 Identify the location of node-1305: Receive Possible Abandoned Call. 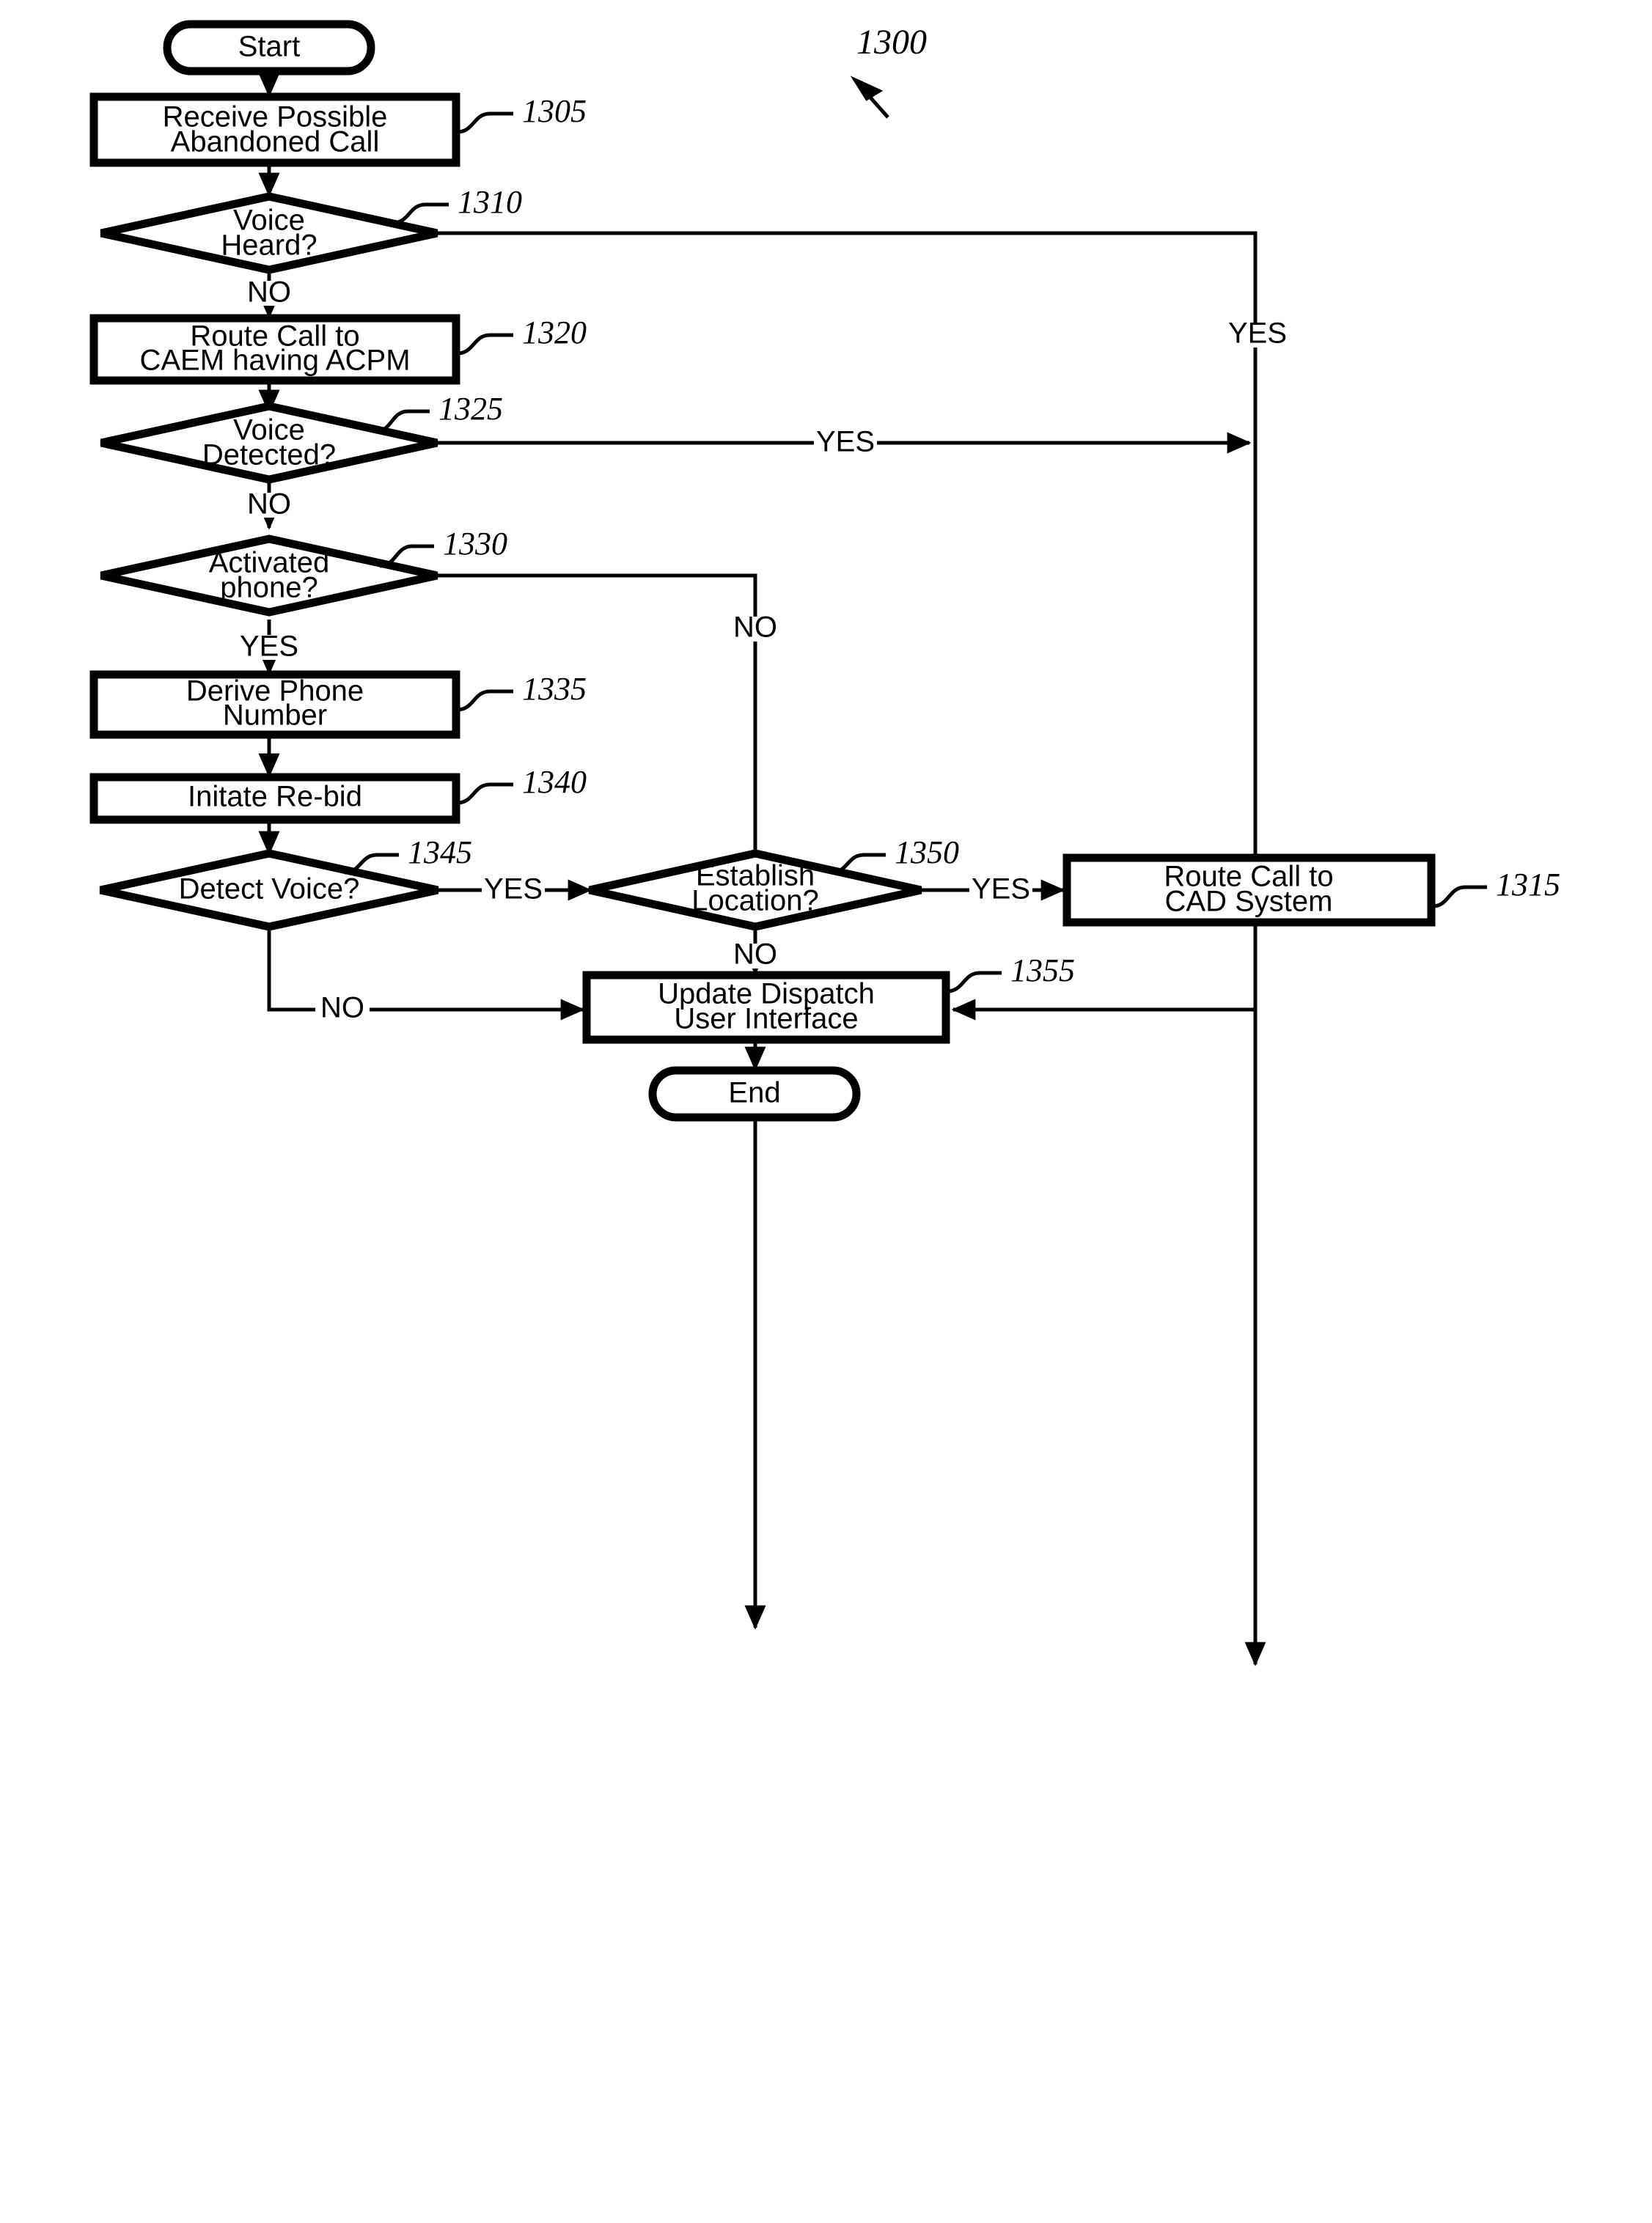
(275, 129).